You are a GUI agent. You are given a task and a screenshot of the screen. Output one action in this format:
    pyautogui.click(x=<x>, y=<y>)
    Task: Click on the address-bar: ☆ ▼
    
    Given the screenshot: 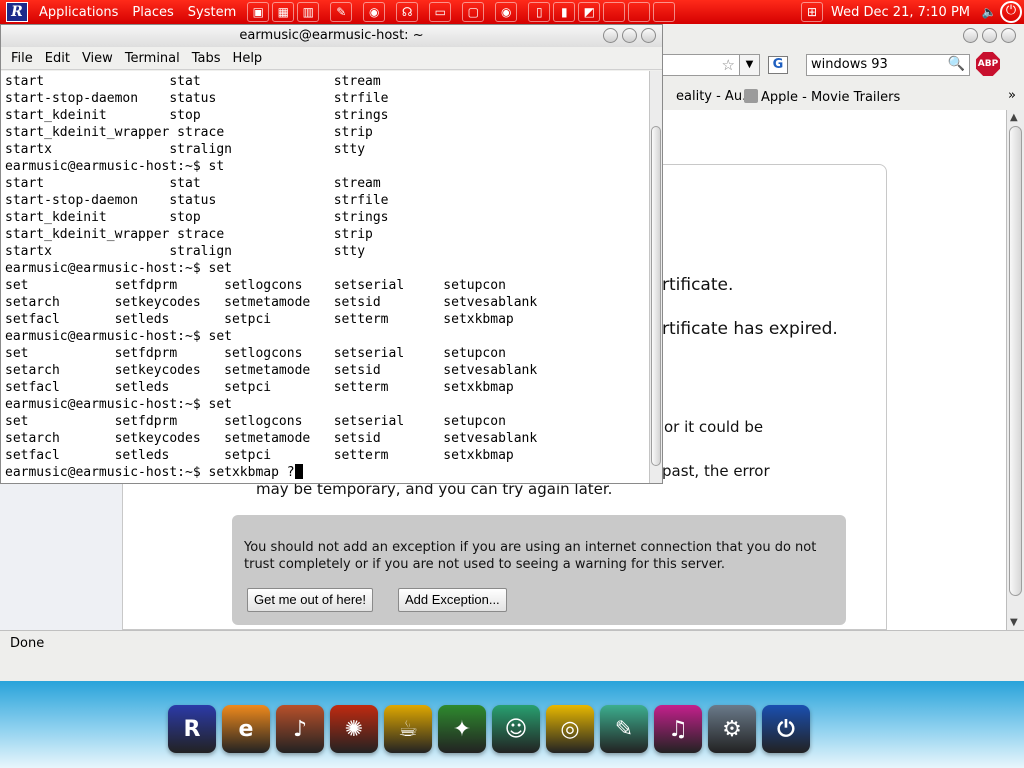 What is the action you would take?
    pyautogui.click(x=711, y=65)
    